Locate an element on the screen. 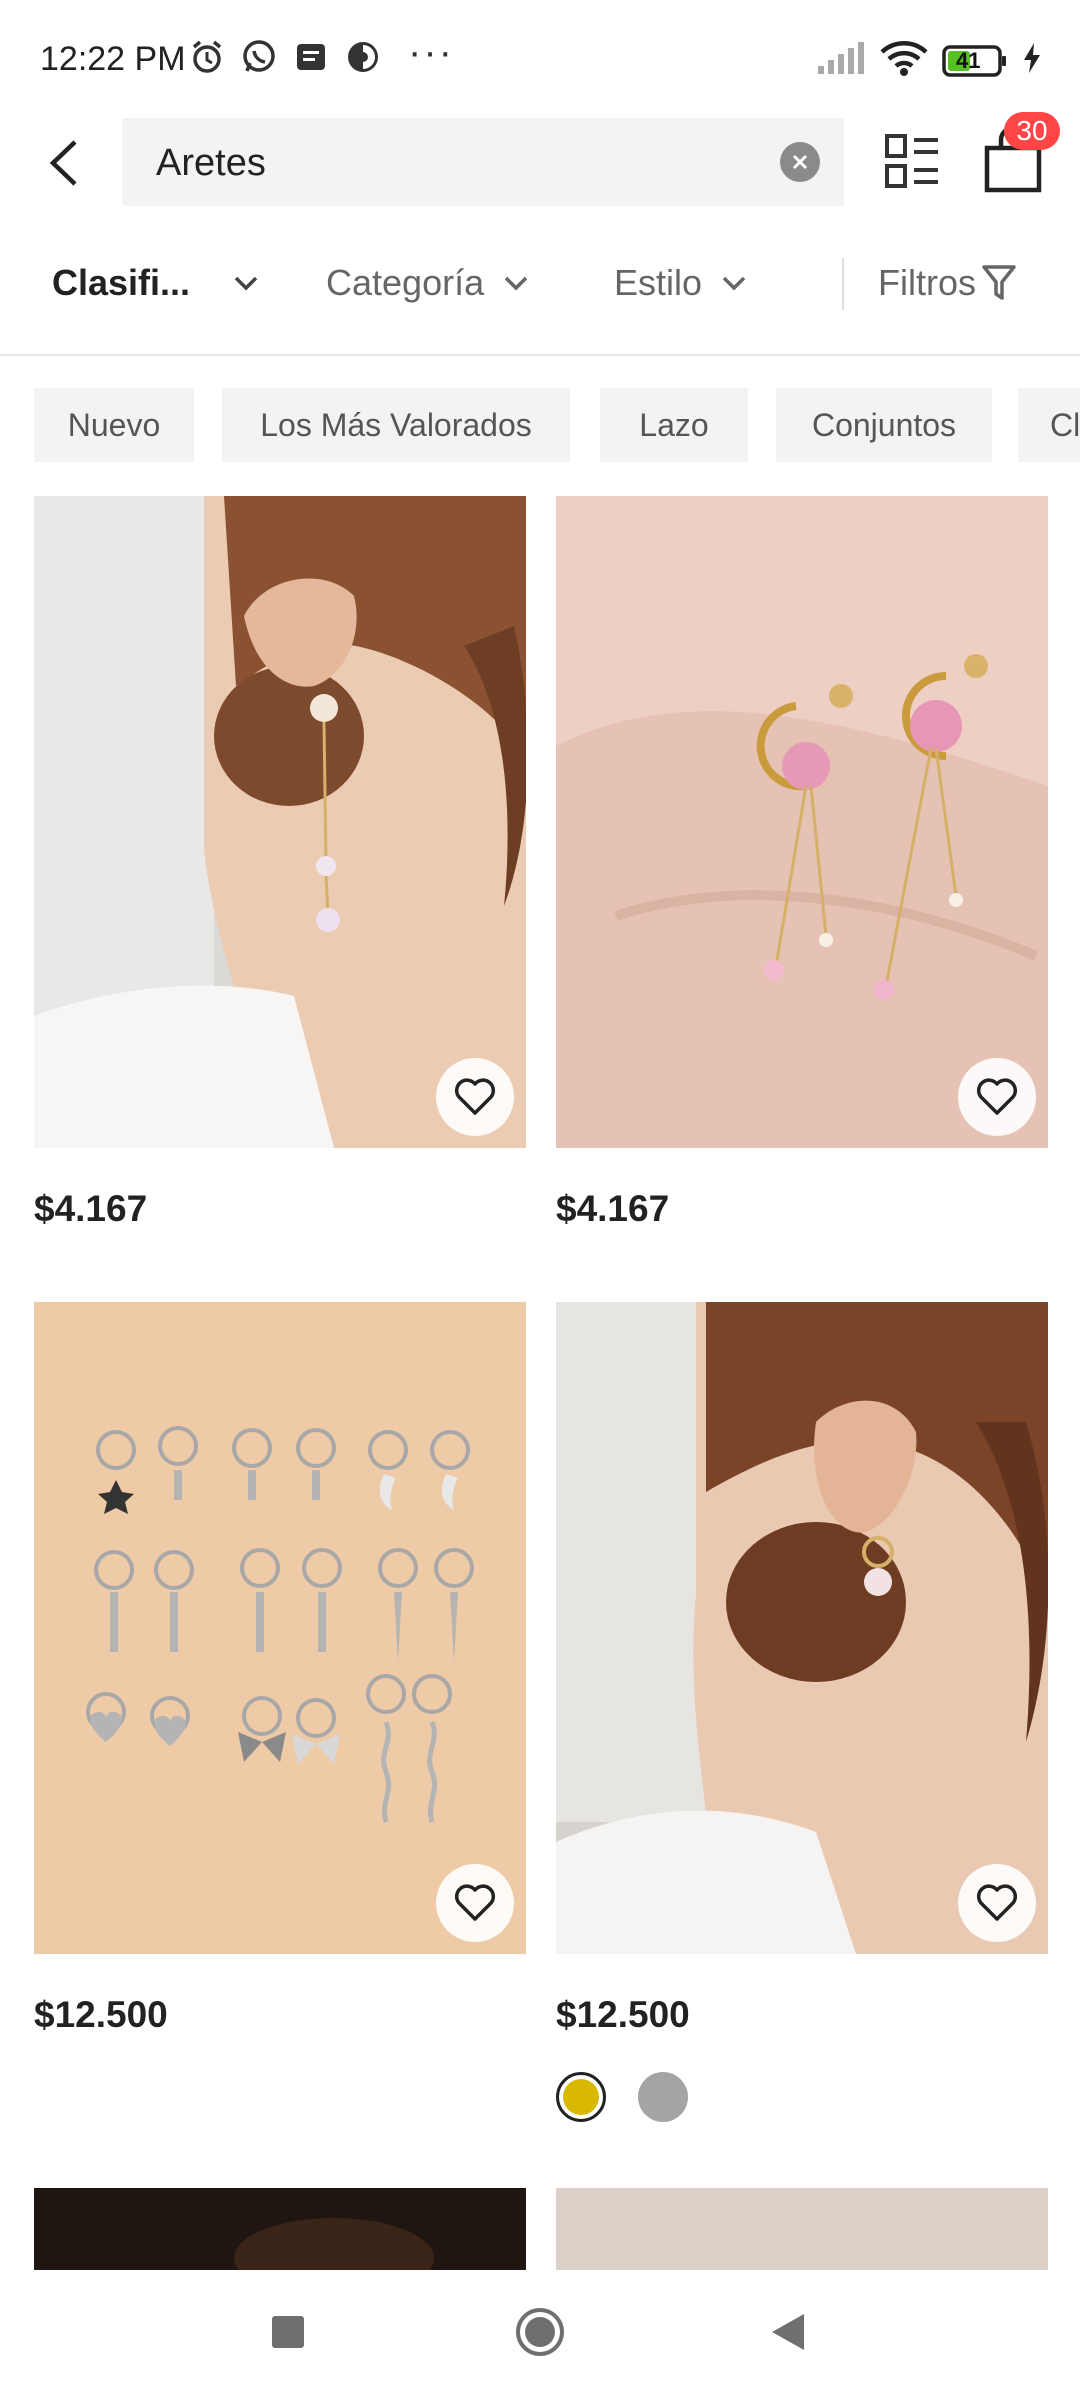  status-icons-left is located at coordinates (285, 57).